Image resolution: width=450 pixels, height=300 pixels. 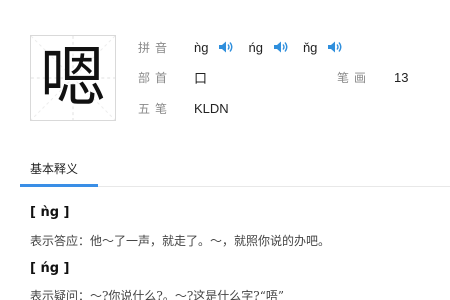 I want to click on pinyin-label: 拼音, so click(x=155, y=47).